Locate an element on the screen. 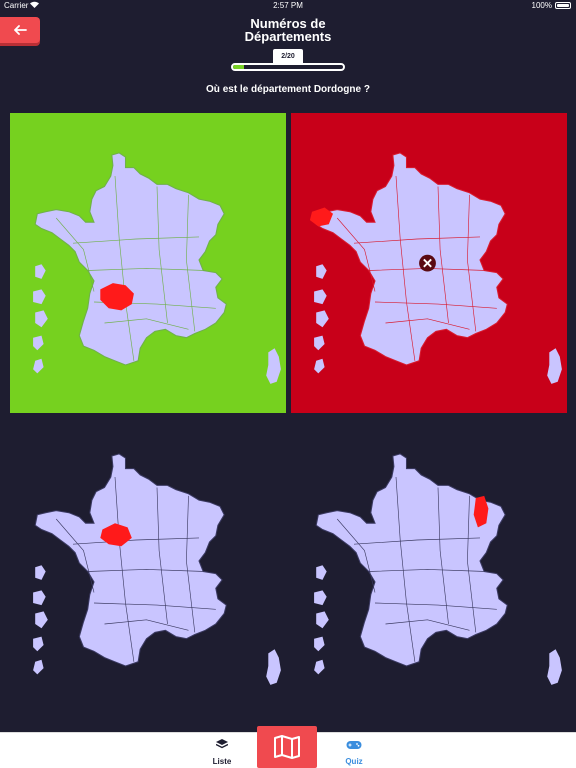 Image resolution: width=576 pixels, height=768 pixels. question-text: Où est le département Dordogne ? is located at coordinates (288, 89).